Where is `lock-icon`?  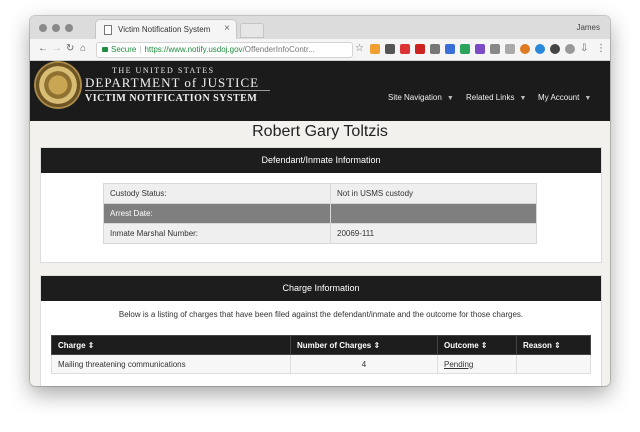 lock-icon is located at coordinates (105, 49).